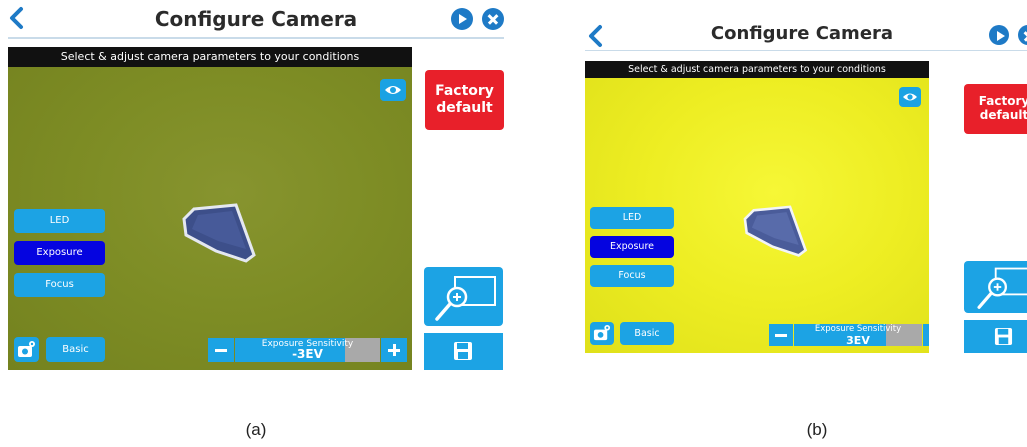  I want to click on exposure-slider: Exposure Sensitivity 3EV, so click(849, 335).